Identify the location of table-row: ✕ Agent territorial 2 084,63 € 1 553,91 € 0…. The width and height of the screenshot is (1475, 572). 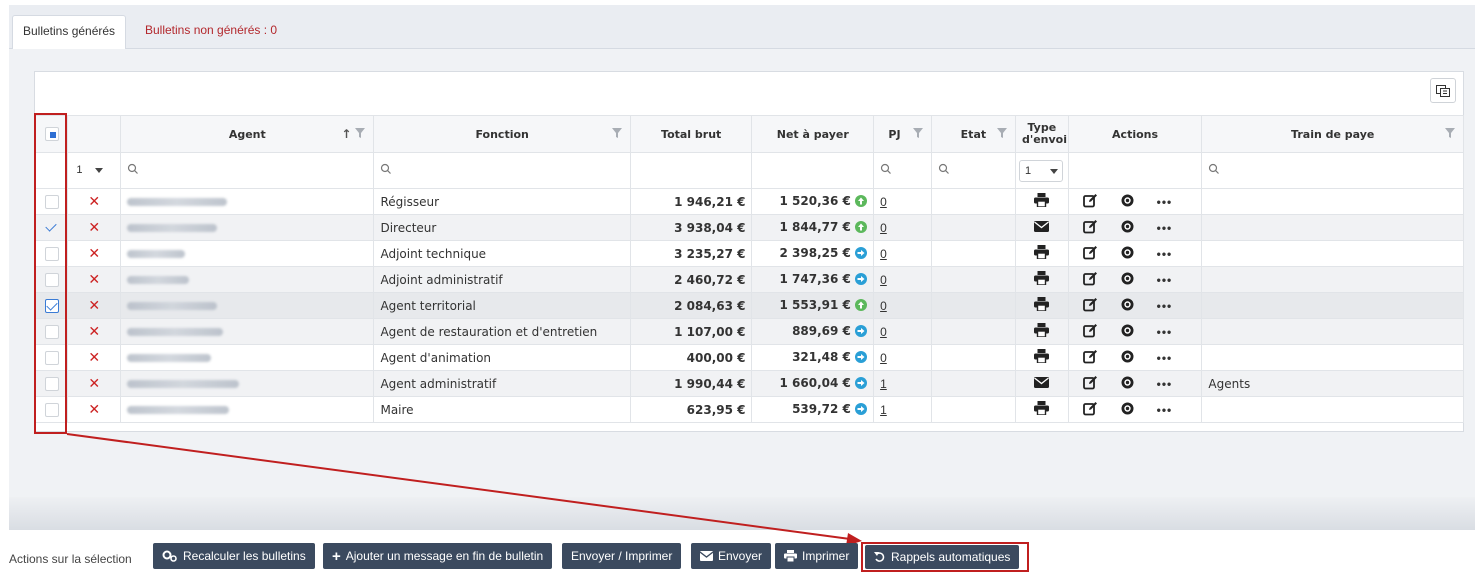
(749, 305).